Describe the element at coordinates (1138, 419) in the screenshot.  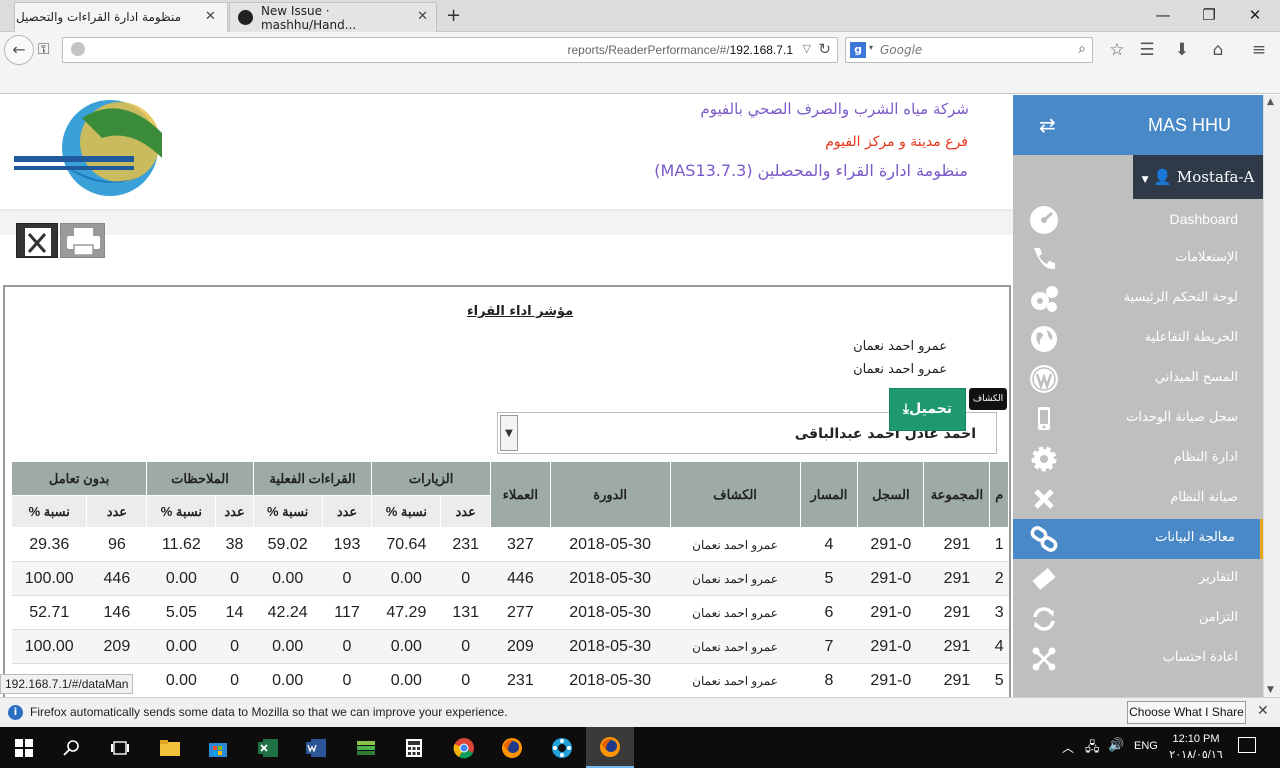
I see `sidebar-item-unit-maintenance: سجل صيانة الوحدات` at that location.